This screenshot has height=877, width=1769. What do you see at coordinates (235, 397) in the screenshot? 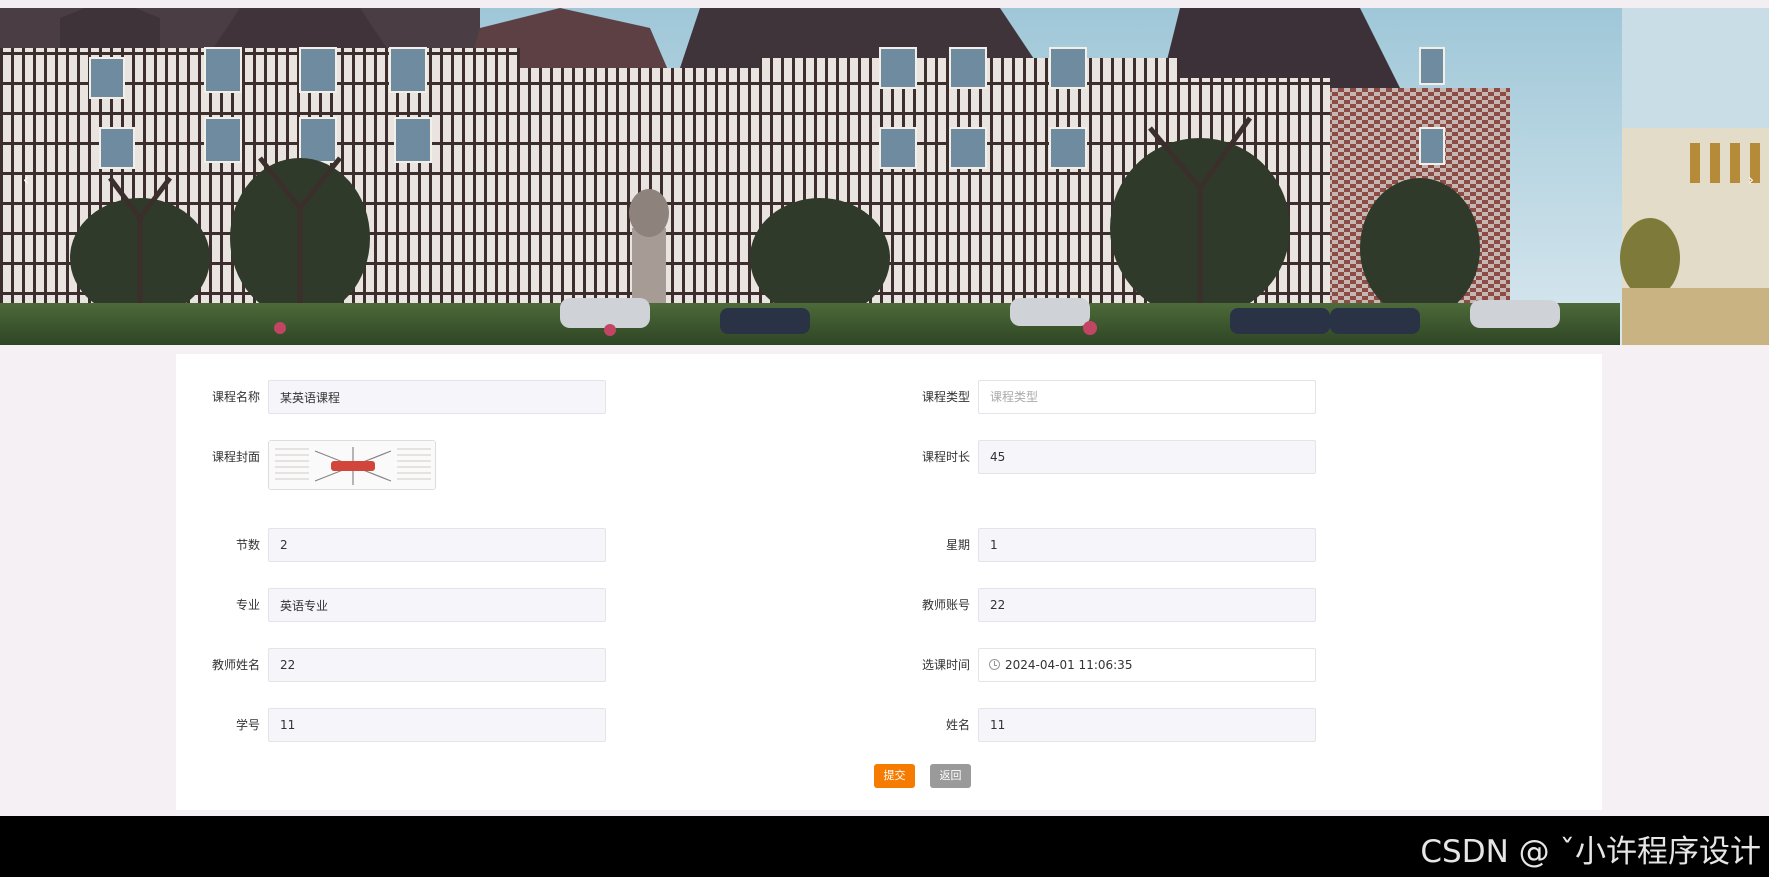
I see `course-name-label: 课程名称` at bounding box center [235, 397].